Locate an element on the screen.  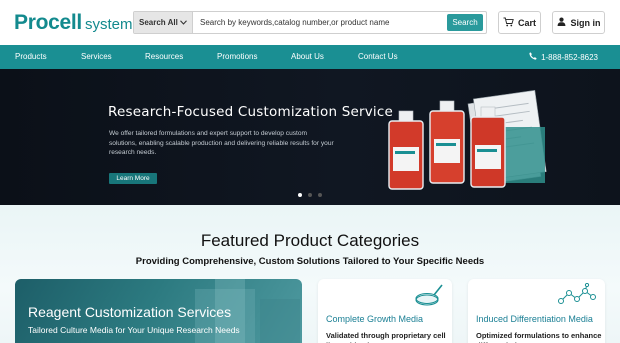
cart-button: Cart is located at coordinates (519, 22).